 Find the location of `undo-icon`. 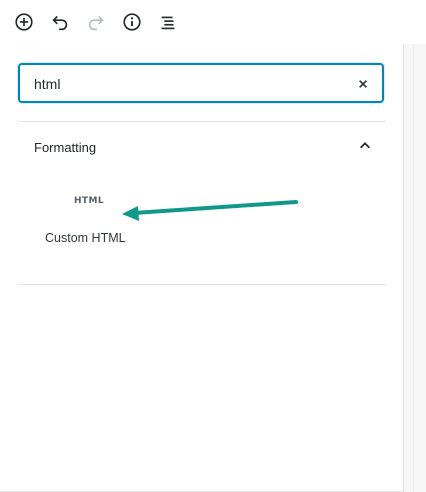

undo-icon is located at coordinates (60, 23).